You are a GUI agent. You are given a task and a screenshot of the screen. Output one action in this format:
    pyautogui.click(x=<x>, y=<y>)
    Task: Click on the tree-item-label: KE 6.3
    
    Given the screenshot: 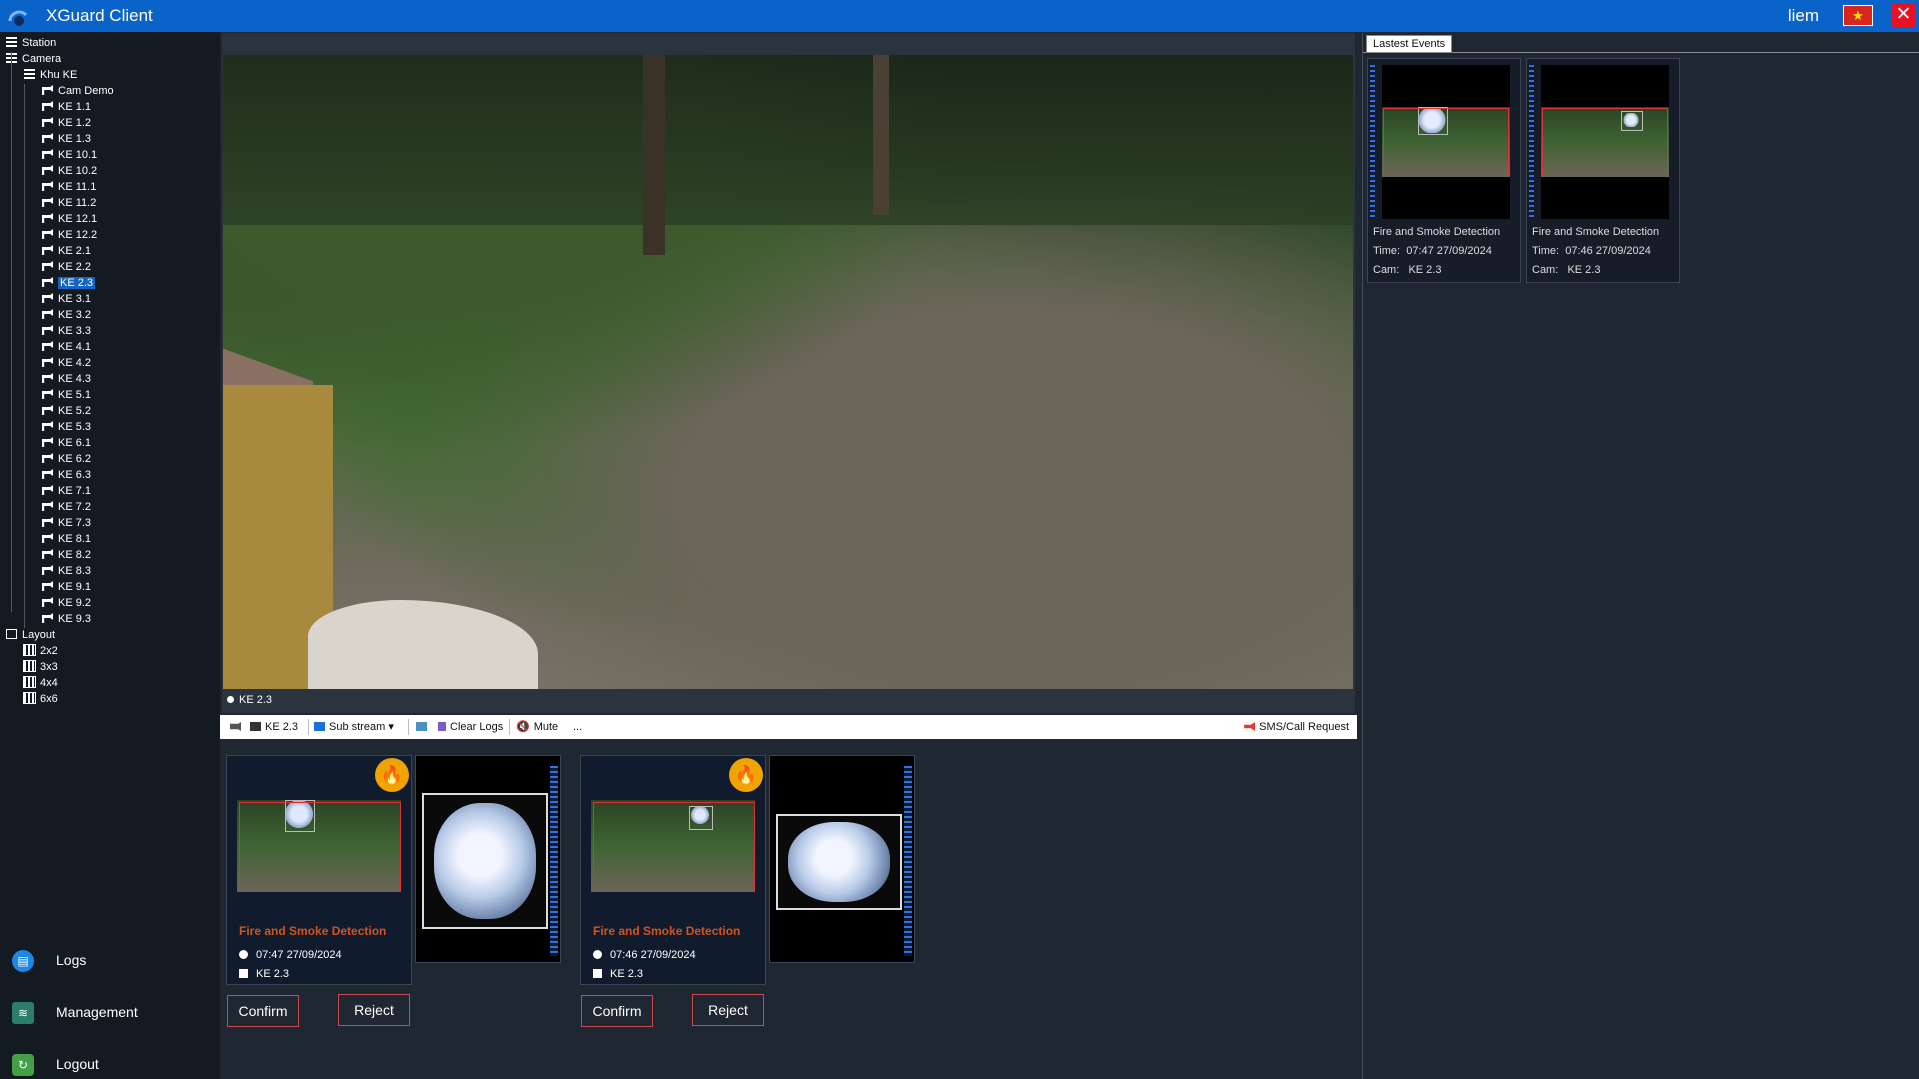 What is the action you would take?
    pyautogui.click(x=75, y=475)
    